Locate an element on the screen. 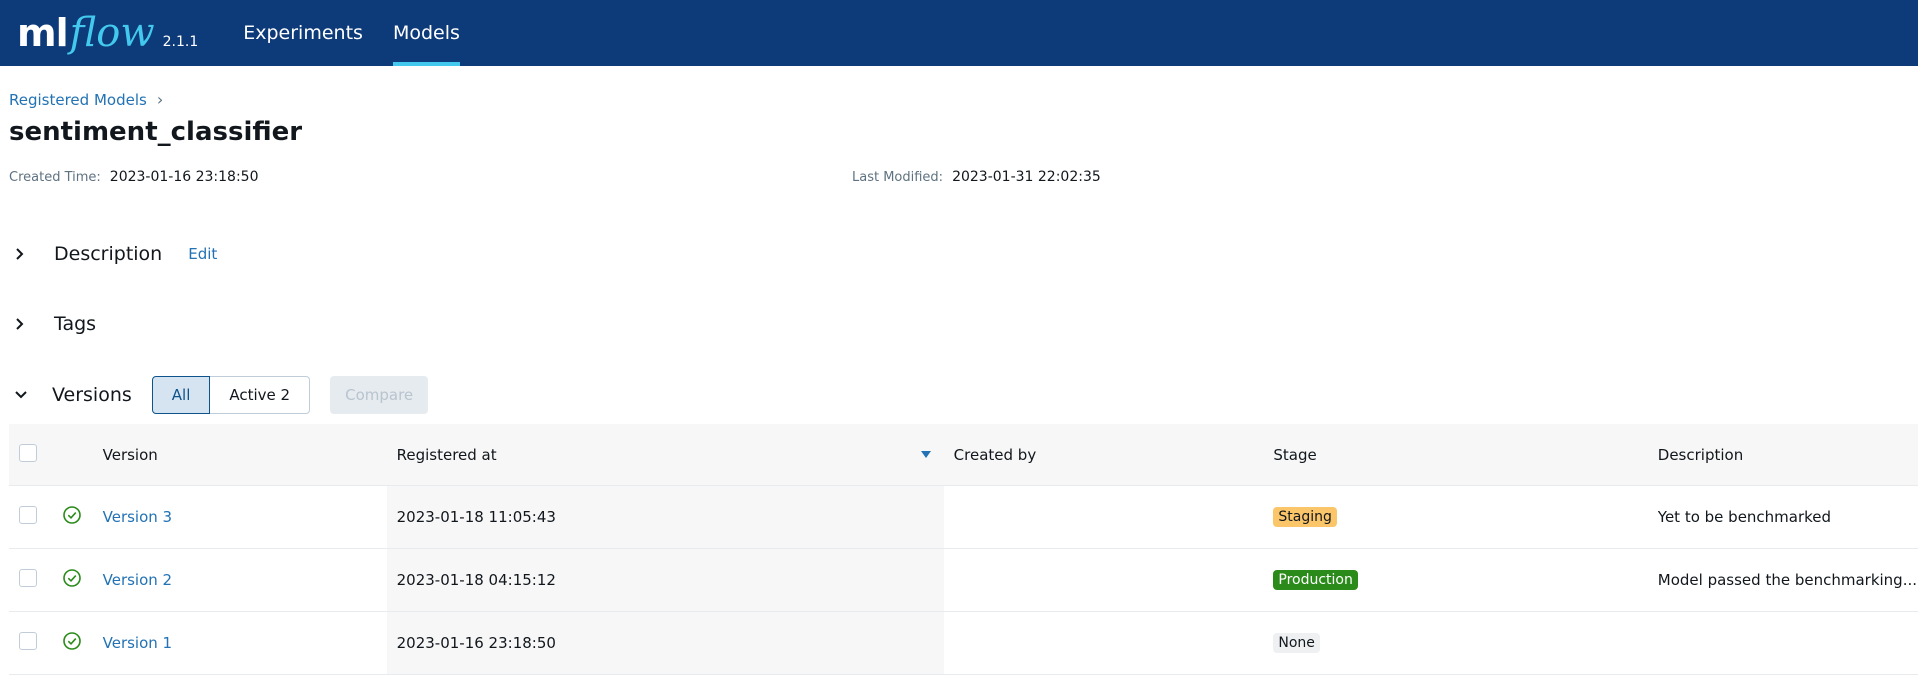 This screenshot has height=676, width=1918. main-nav: Experiments Models is located at coordinates (351, 33).